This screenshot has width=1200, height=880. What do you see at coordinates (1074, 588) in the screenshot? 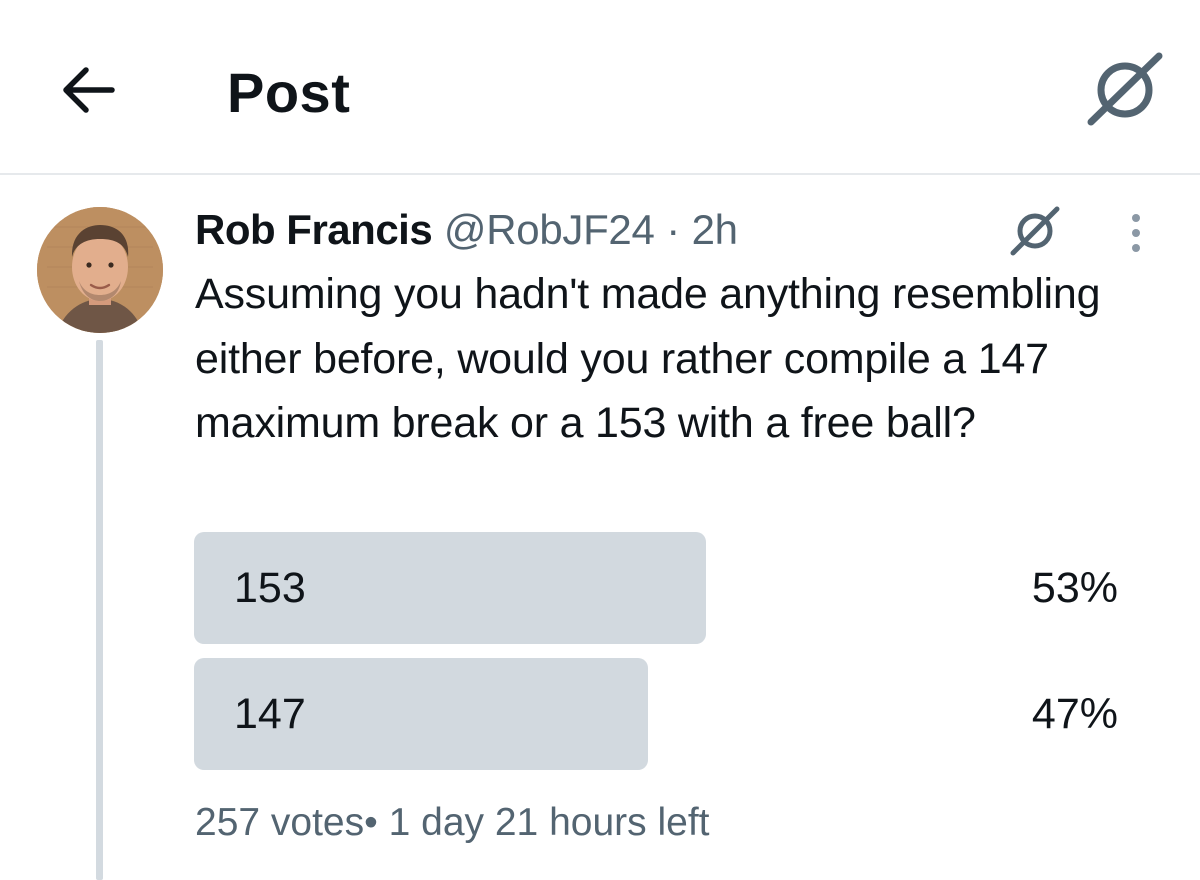
I see `poll-option-percent: 53%` at bounding box center [1074, 588].